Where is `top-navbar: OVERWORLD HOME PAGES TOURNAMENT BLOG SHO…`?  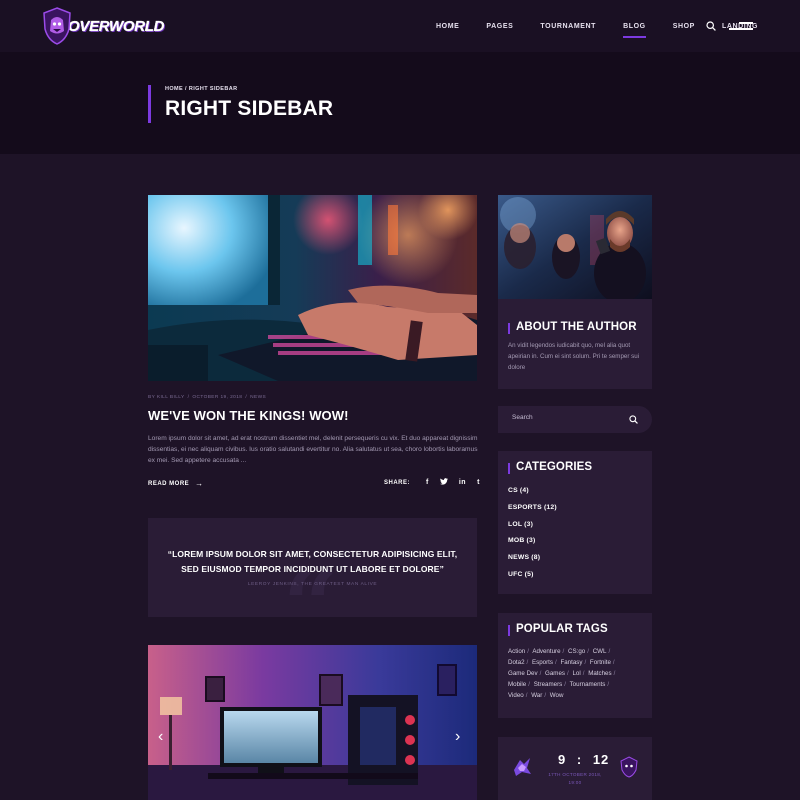 top-navbar: OVERWORLD HOME PAGES TOURNAMENT BLOG SHO… is located at coordinates (400, 26).